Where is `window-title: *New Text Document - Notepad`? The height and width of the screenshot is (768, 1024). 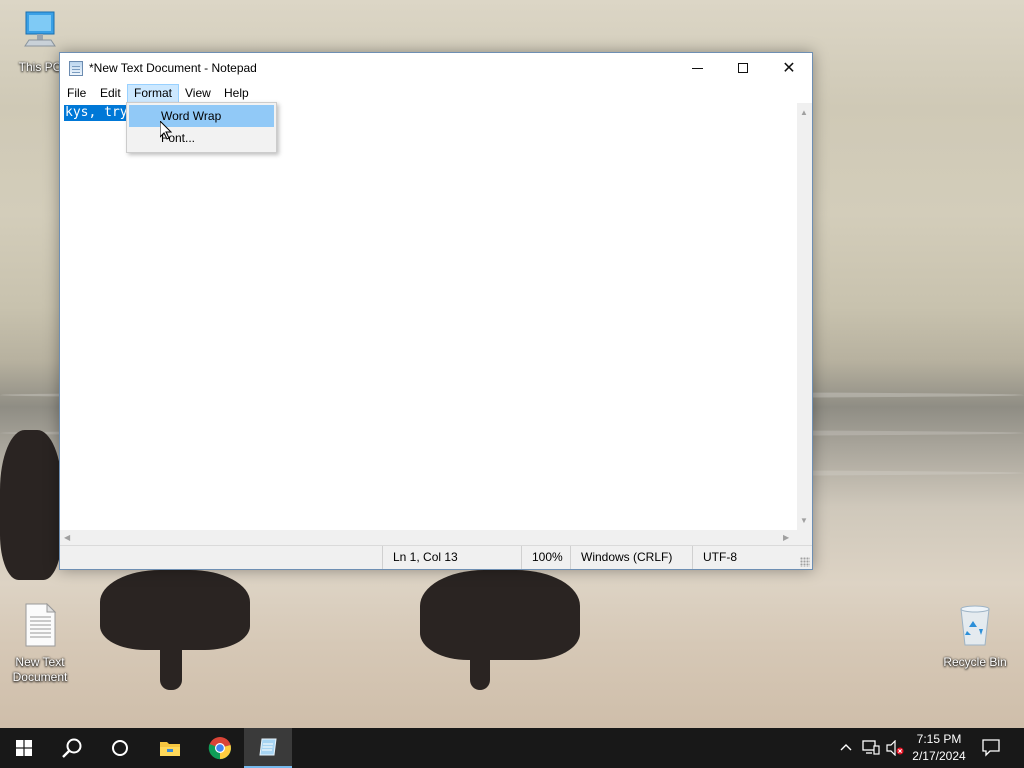
window-title: *New Text Document - Notepad is located at coordinates (173, 68).